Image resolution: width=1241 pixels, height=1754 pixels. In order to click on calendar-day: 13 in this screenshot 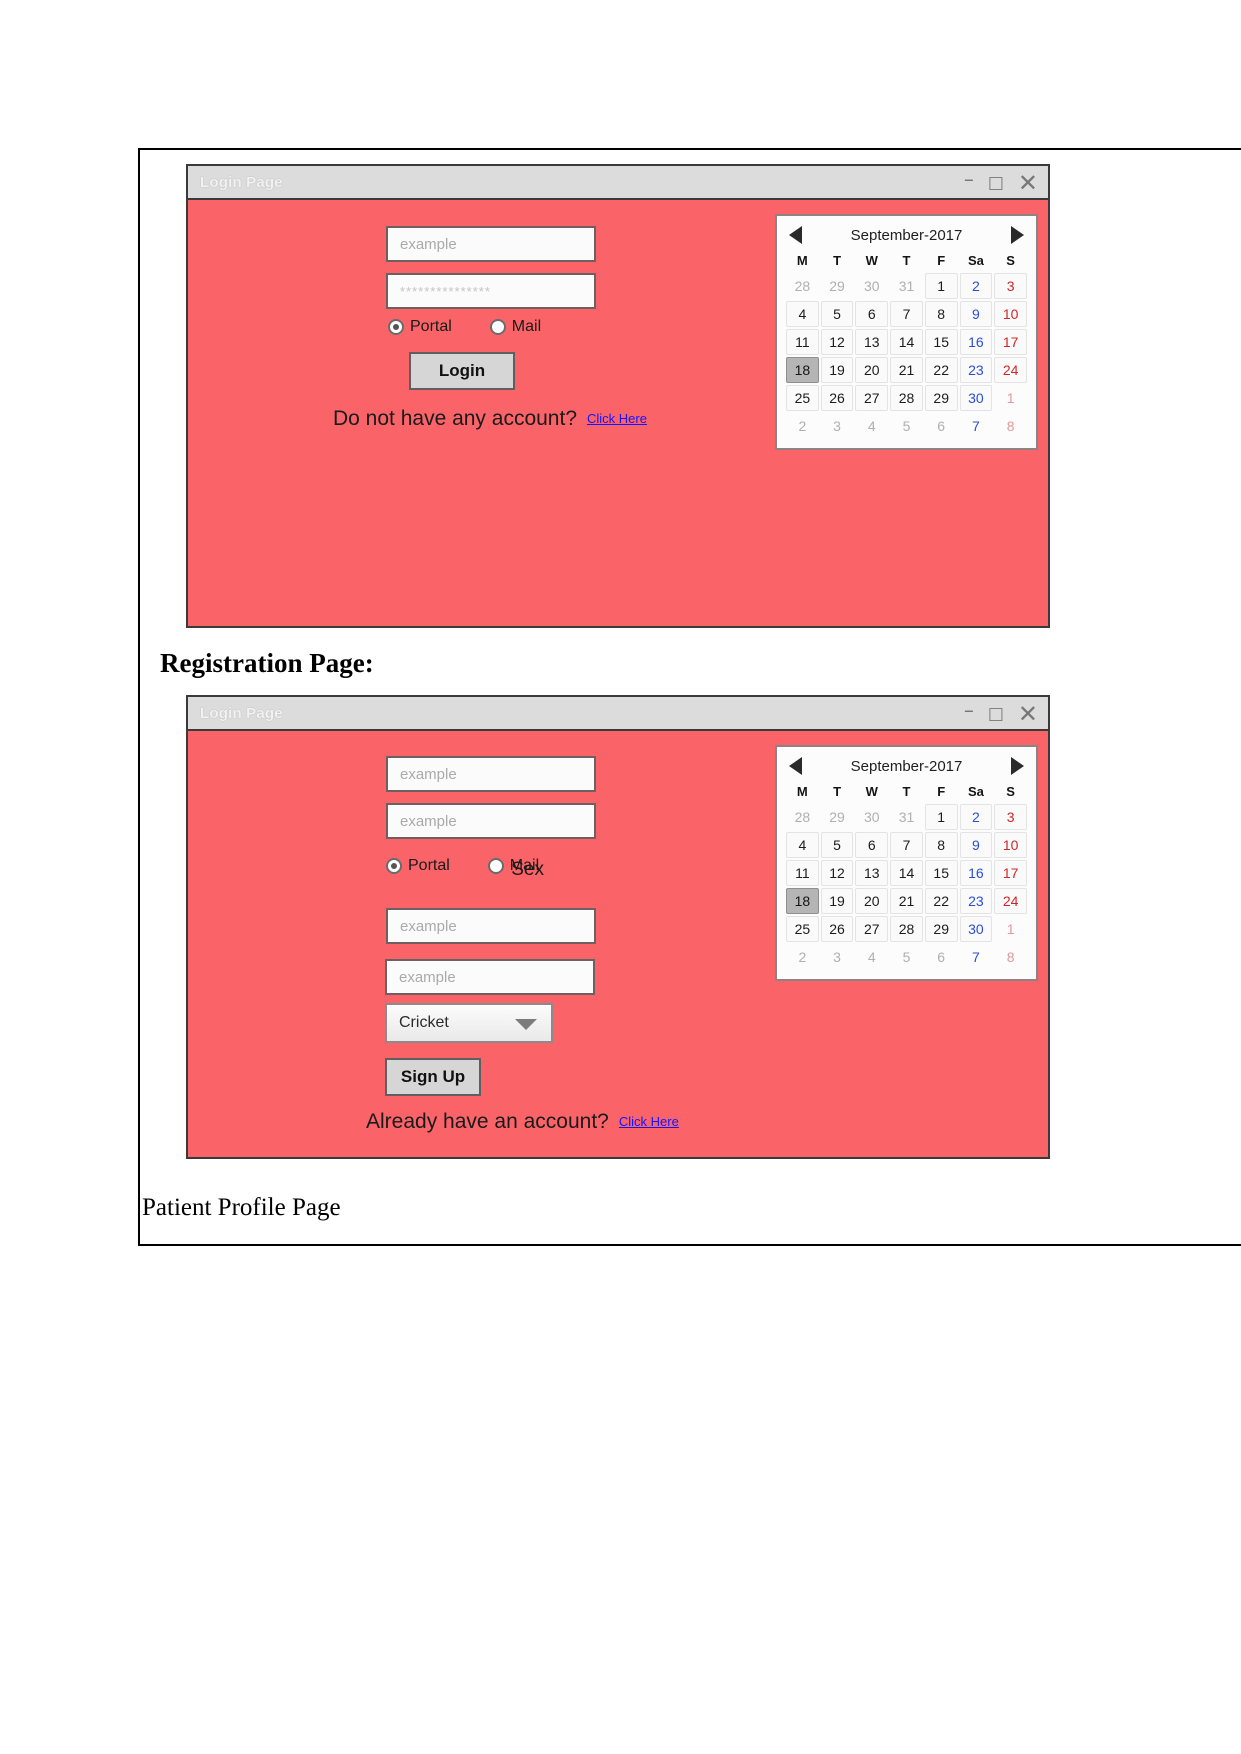, I will do `click(872, 342)`.